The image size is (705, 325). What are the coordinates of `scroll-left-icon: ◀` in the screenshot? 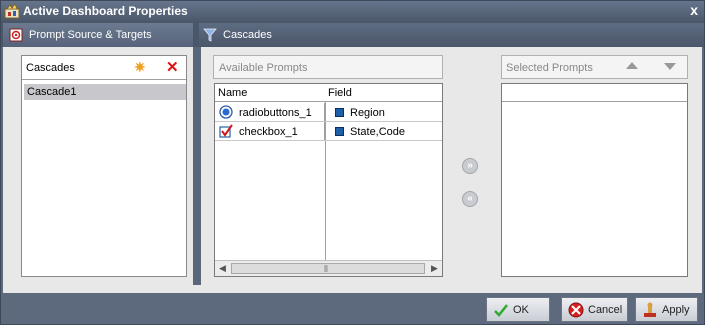 It's located at (222, 268).